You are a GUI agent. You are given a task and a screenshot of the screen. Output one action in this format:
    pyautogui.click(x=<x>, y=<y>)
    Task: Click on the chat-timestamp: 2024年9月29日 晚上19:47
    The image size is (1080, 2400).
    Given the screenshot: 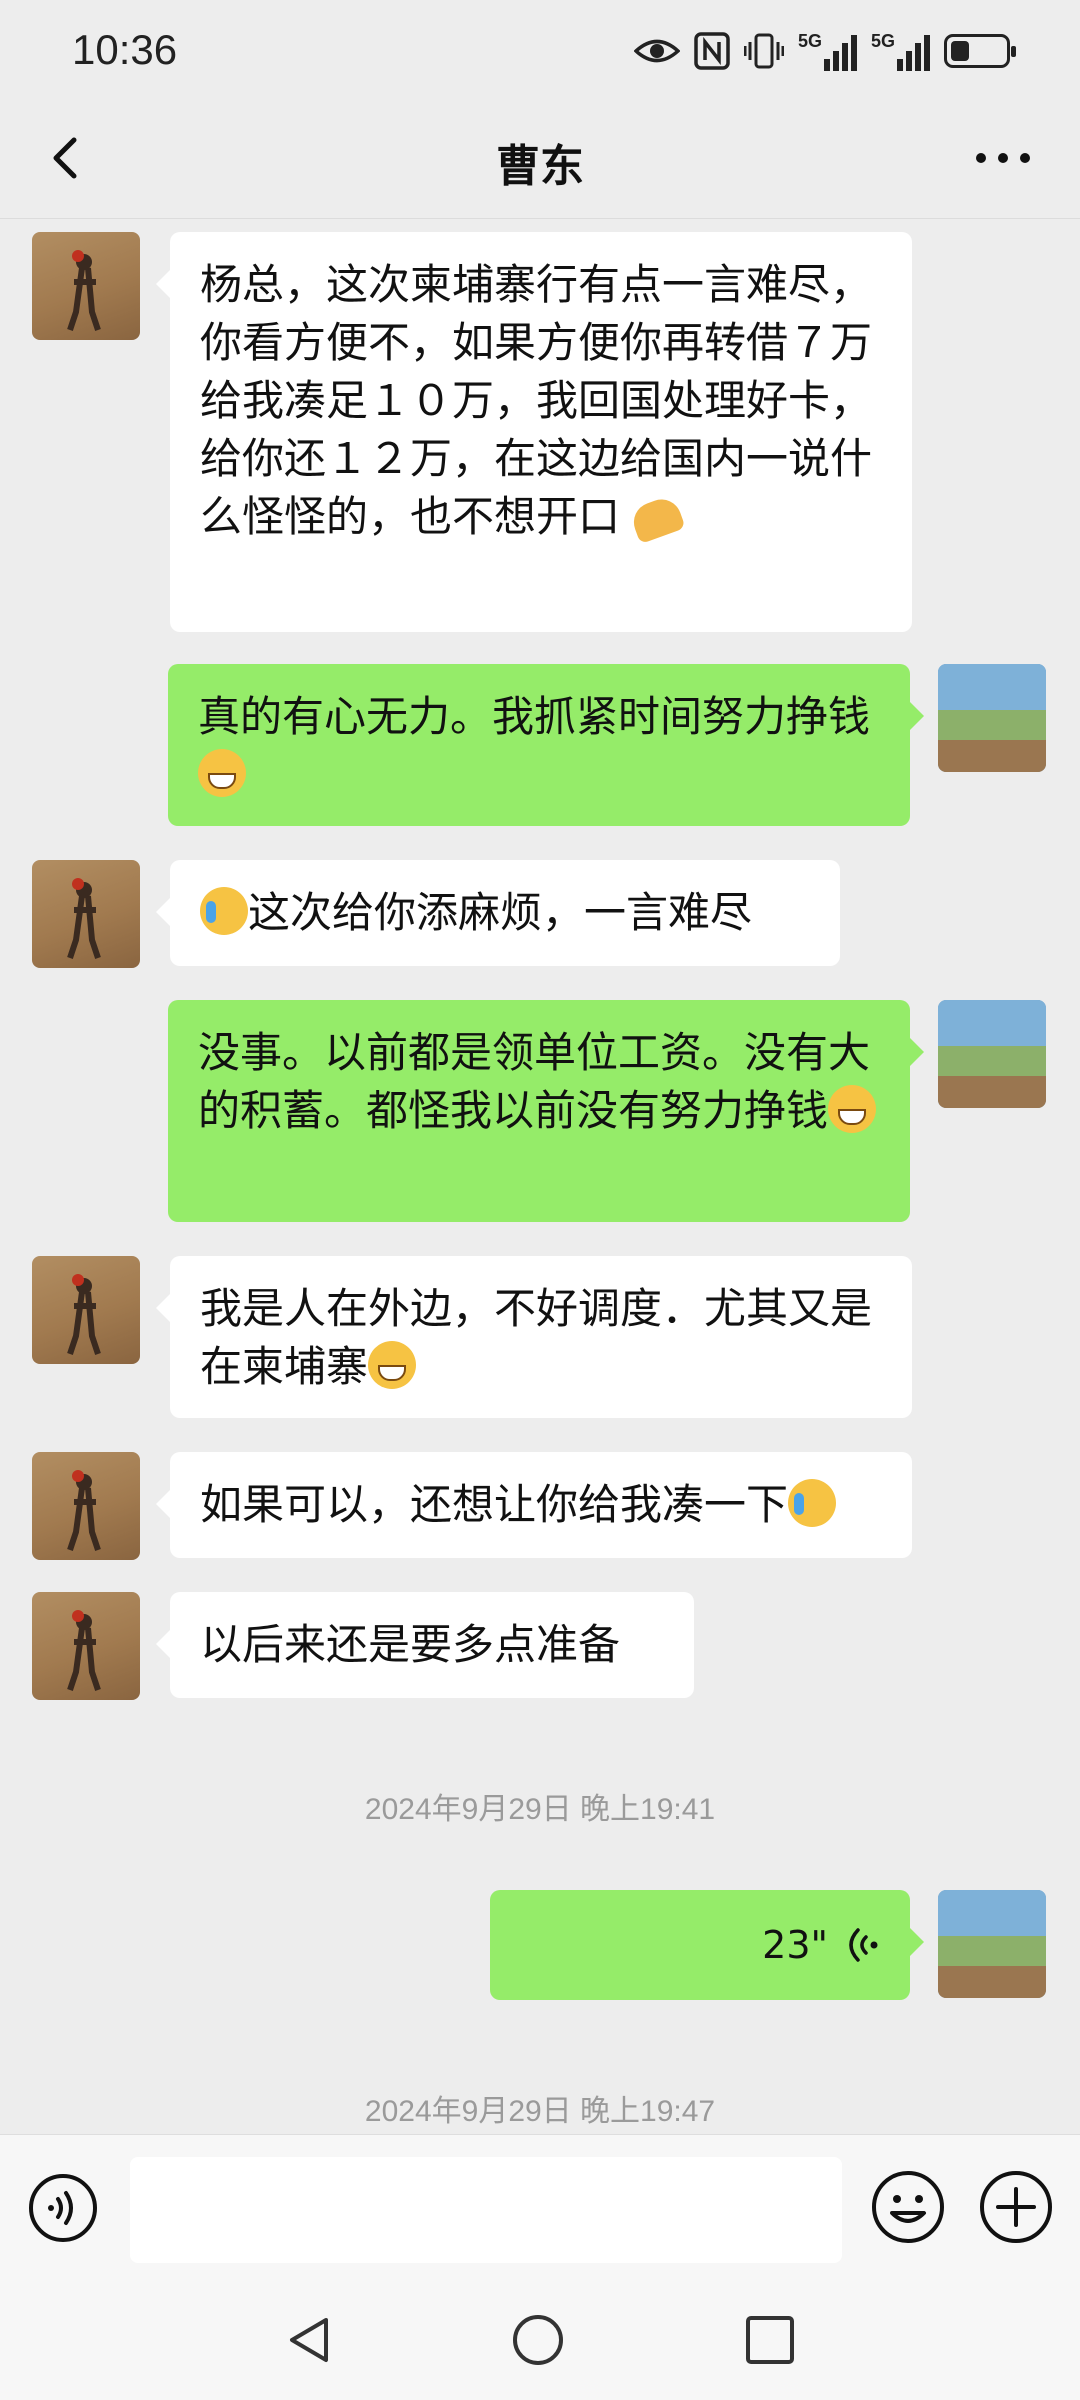 What is the action you would take?
    pyautogui.click(x=540, y=2111)
    